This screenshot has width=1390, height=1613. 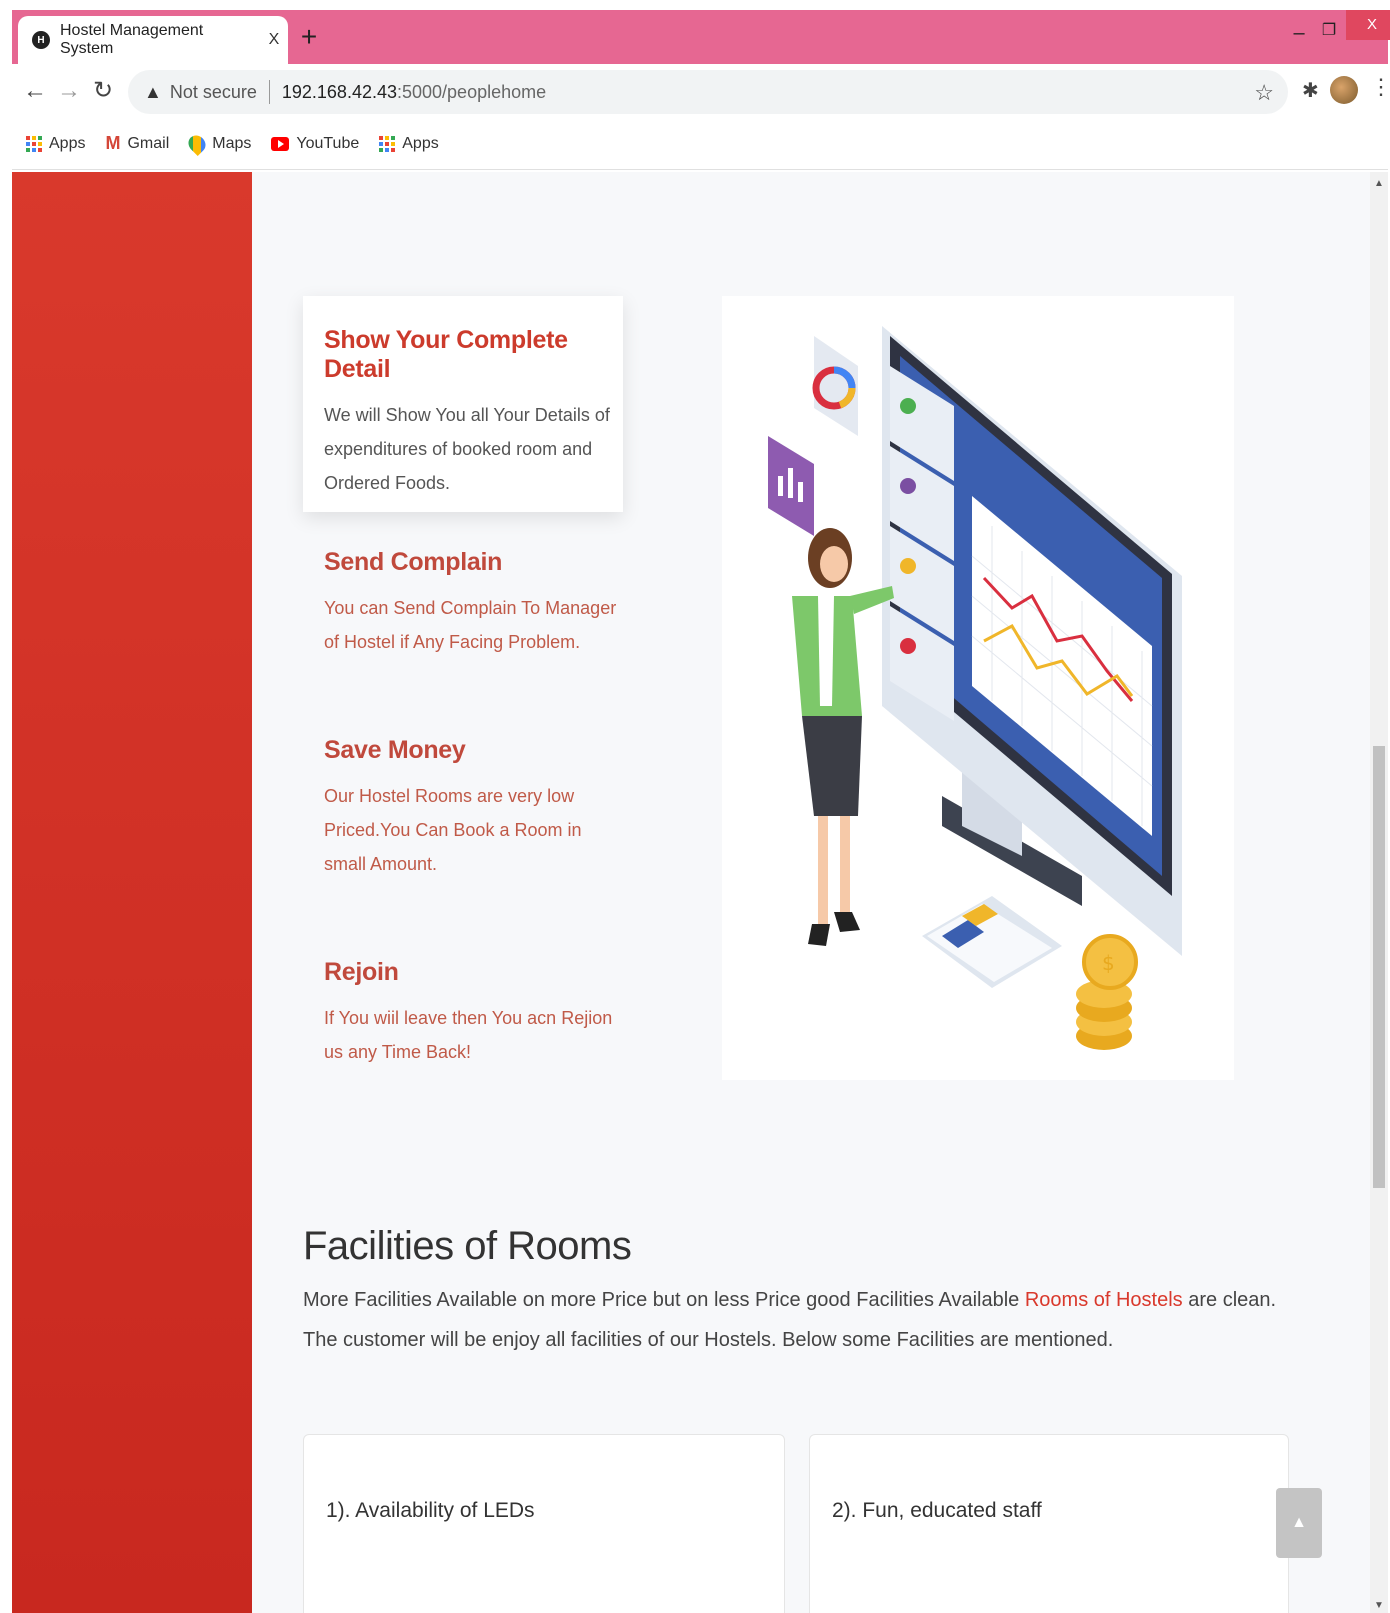 What do you see at coordinates (41, 40) in the screenshot?
I see `hostel-favicon-icon: H` at bounding box center [41, 40].